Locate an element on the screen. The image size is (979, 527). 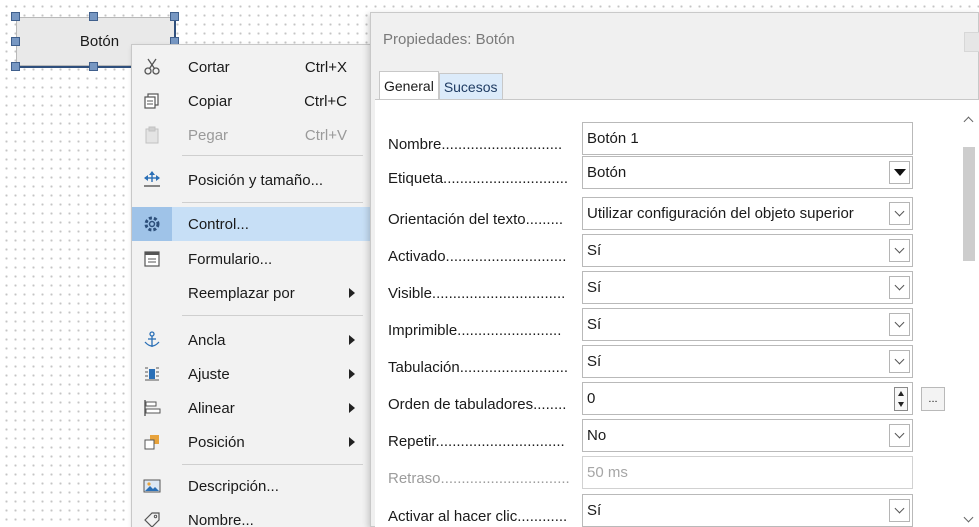
anchor-icon is located at coordinates (152, 340).